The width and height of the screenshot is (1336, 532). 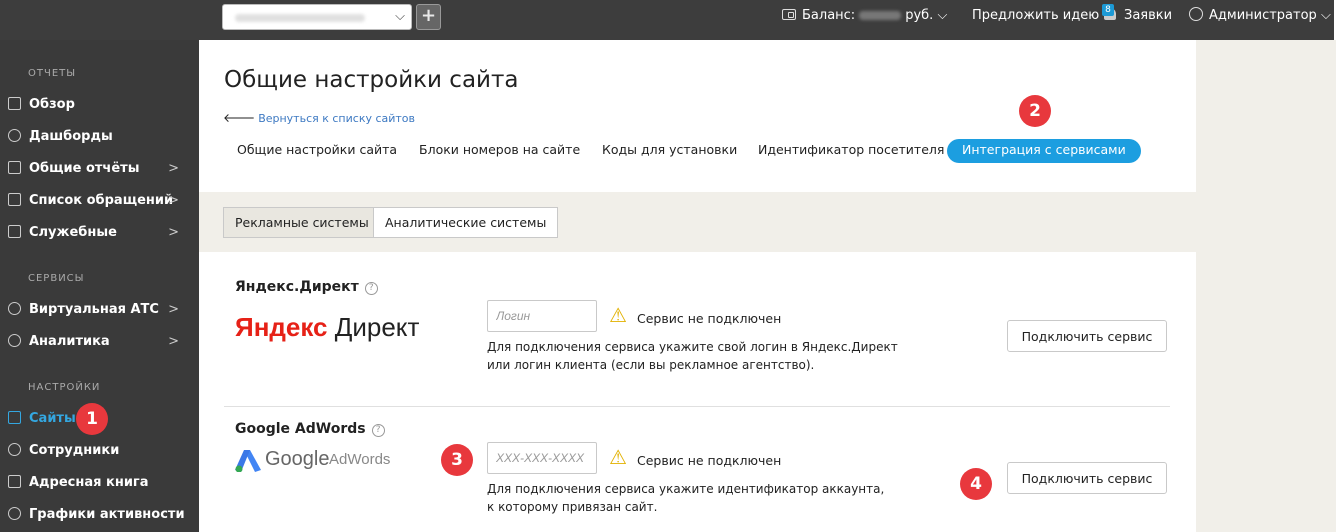 What do you see at coordinates (300, 18) in the screenshot?
I see `site-select-value` at bounding box center [300, 18].